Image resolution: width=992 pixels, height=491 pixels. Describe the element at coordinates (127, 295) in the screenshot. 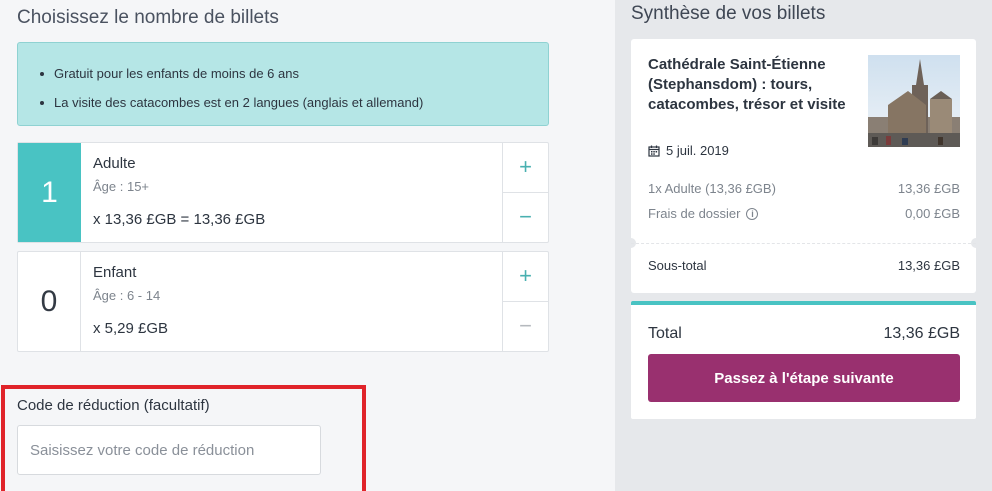

I see `ticket-age: Âge : 6 - 14` at that location.